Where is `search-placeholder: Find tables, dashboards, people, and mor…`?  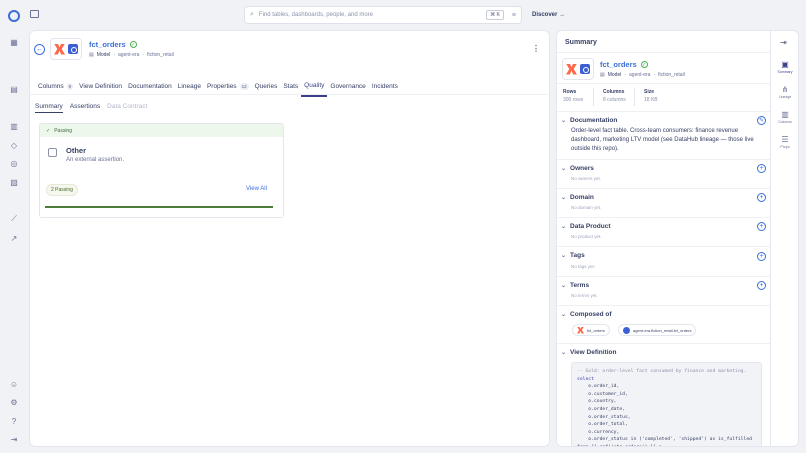
search-placeholder: Find tables, dashboards, people, and mor… is located at coordinates (315, 15).